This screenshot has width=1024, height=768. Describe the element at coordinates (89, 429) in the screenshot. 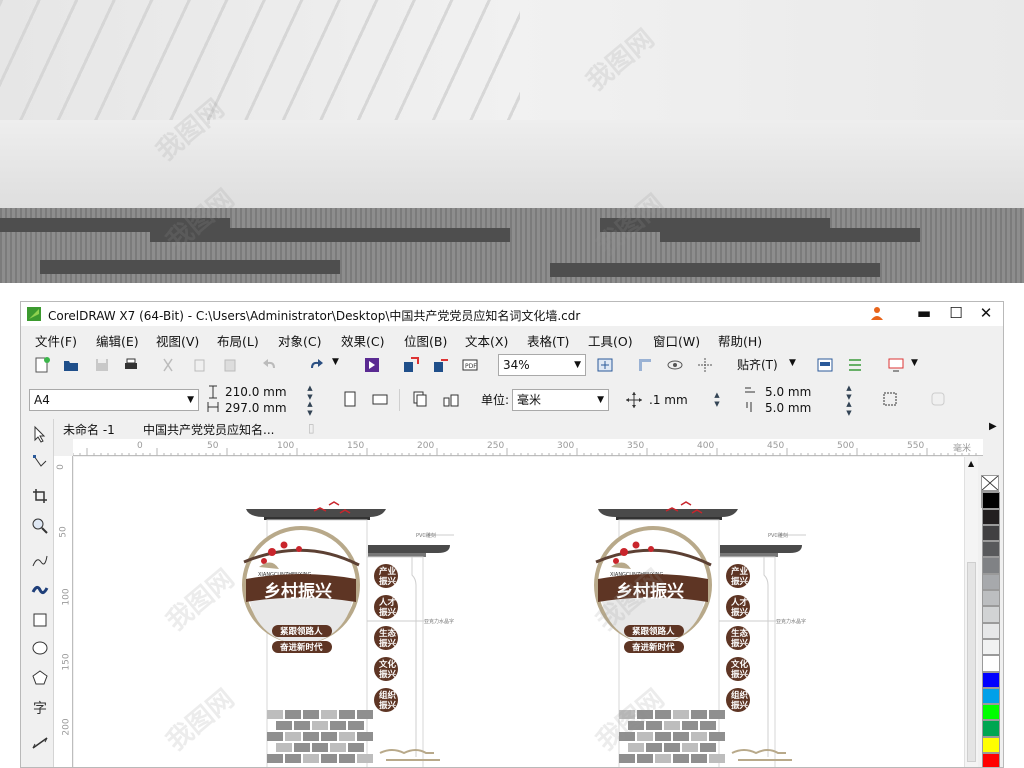

I see `tab-untitled: 未命名 -1` at that location.